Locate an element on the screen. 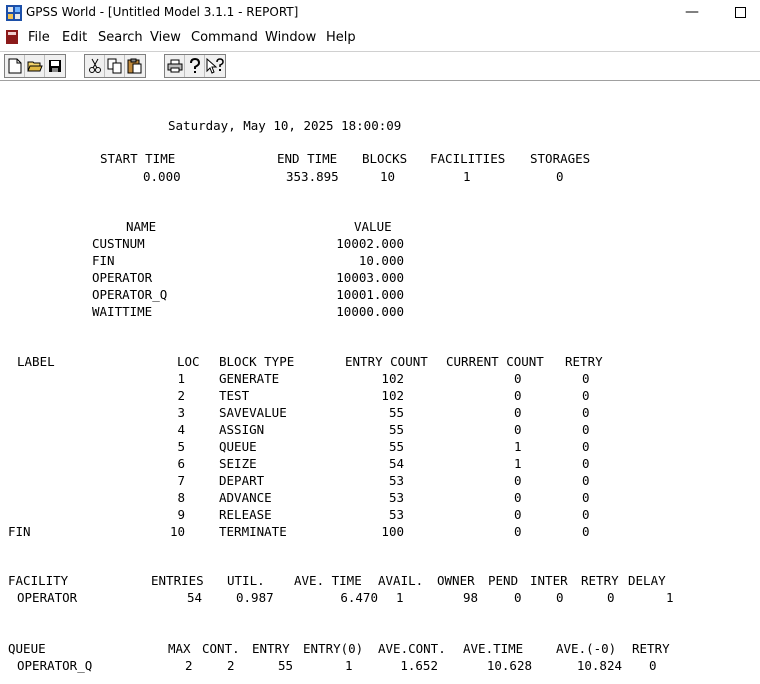 This screenshot has width=760, height=684. facility-entries: 54 is located at coordinates (194, 597).